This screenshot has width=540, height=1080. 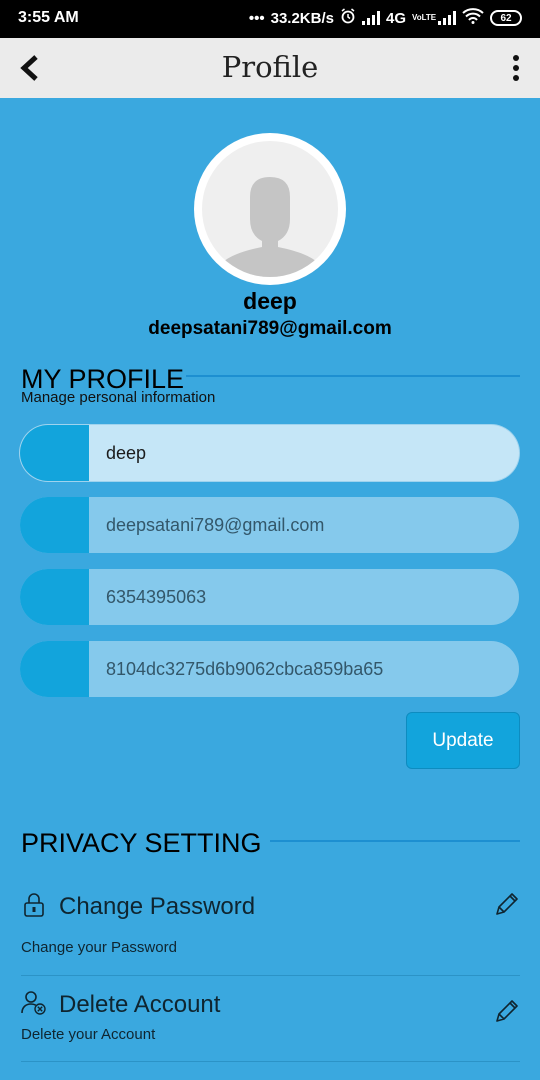 I want to click on change-password-label: Change Password, so click(x=157, y=906).